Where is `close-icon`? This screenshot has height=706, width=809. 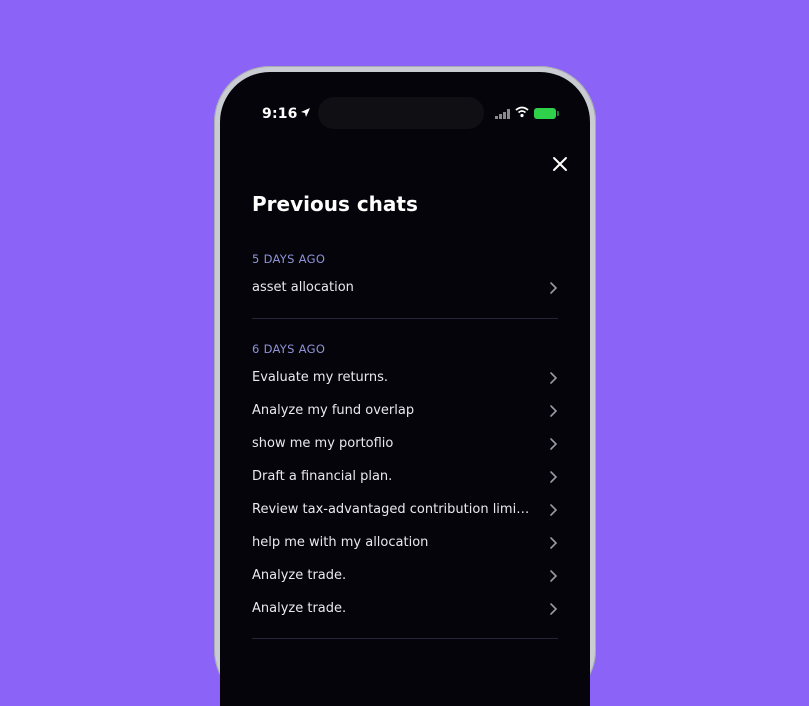
close-icon is located at coordinates (560, 164).